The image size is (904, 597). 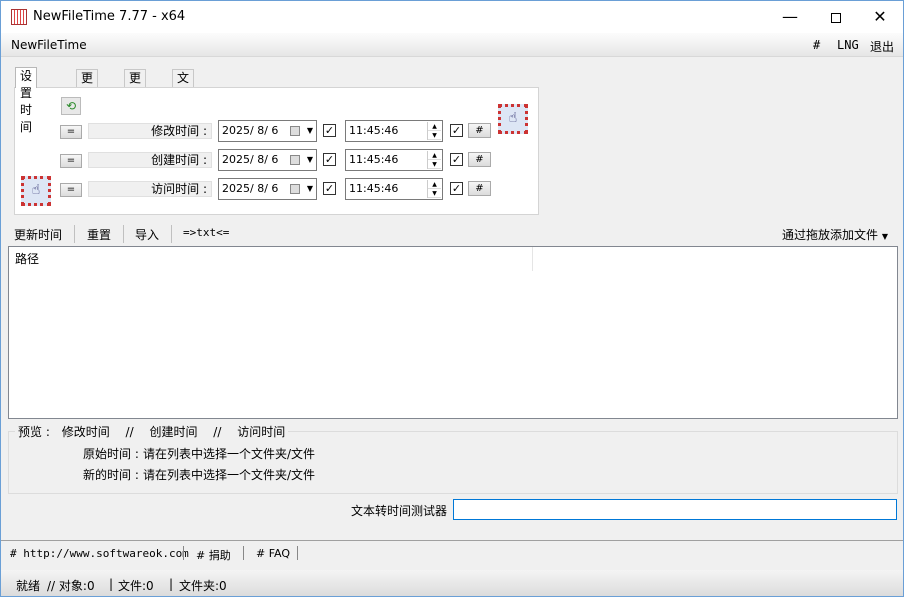 I want to click on menu-language: LNG, so click(x=848, y=45).